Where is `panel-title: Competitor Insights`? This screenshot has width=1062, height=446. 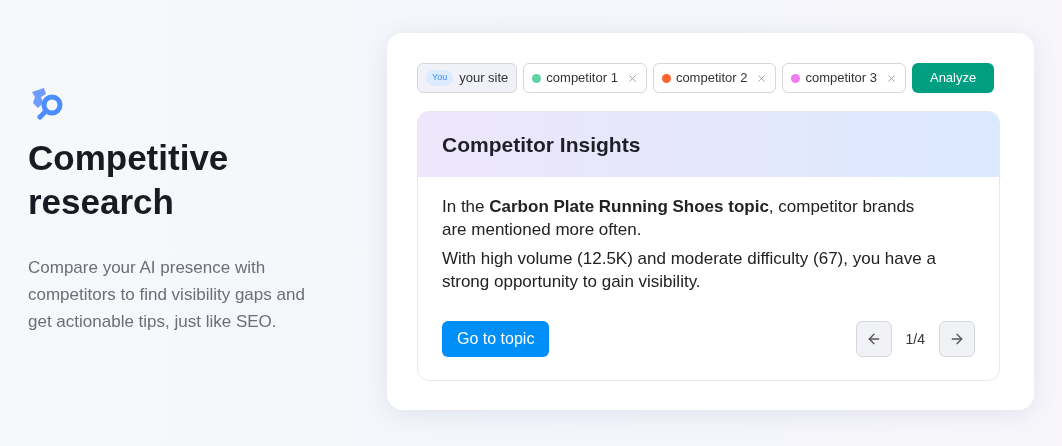 panel-title: Competitor Insights is located at coordinates (541, 144).